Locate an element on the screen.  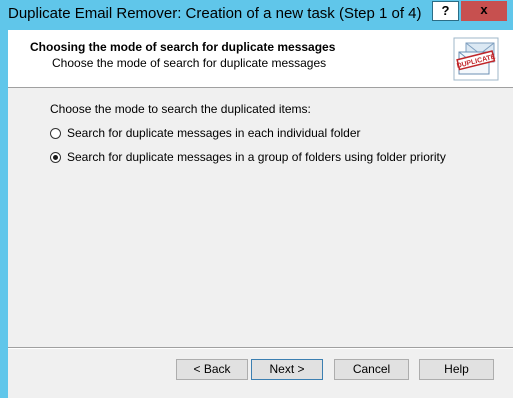
next-button: Next > is located at coordinates (287, 369).